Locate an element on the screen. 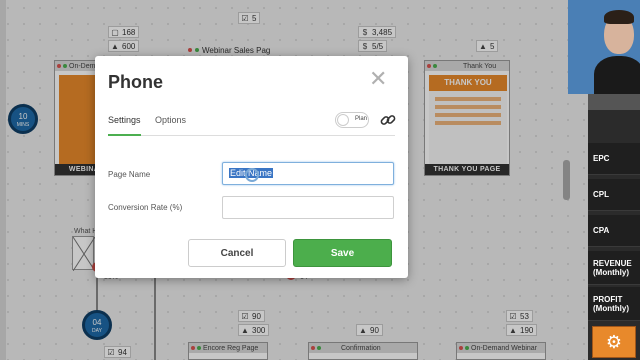  close-icon: ✕ is located at coordinates (378, 79).